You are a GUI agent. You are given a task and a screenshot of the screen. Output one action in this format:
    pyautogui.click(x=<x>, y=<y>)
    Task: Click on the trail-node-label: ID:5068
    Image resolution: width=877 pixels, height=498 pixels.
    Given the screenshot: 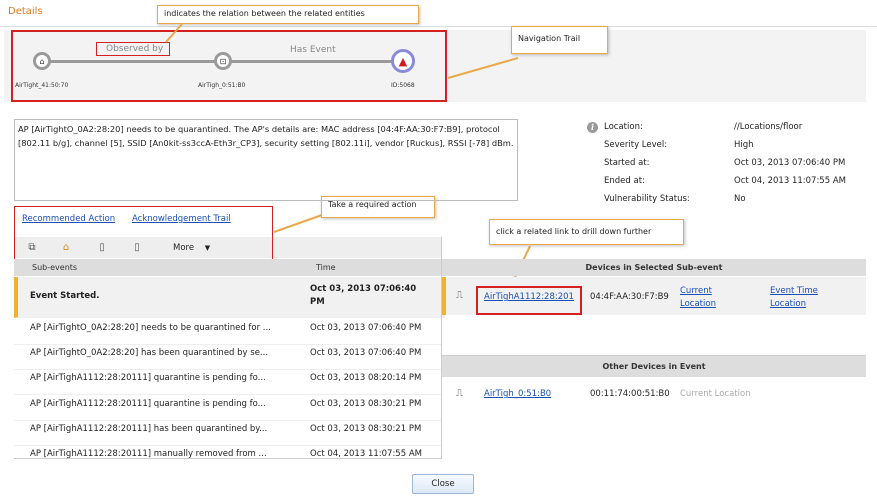 What is the action you would take?
    pyautogui.click(x=403, y=85)
    